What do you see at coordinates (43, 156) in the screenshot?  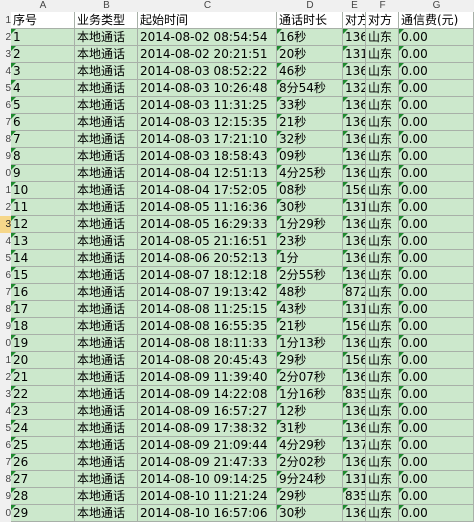 I see `cell-a: 8` at bounding box center [43, 156].